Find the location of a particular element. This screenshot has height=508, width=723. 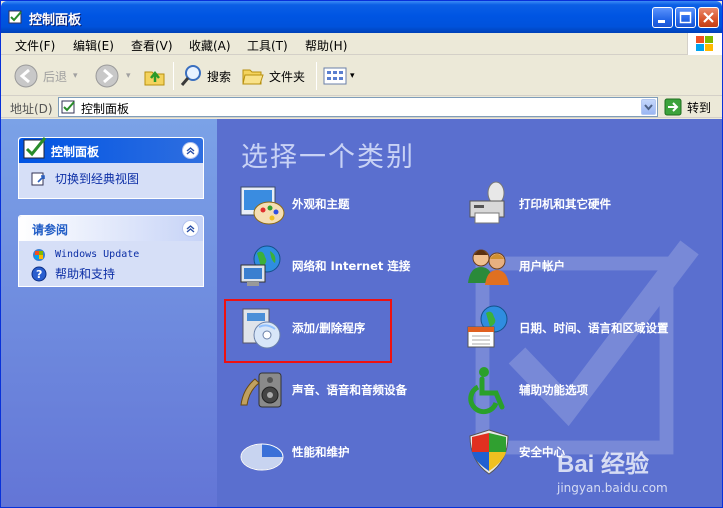

menu-view: 查看(V) is located at coordinates (152, 45).